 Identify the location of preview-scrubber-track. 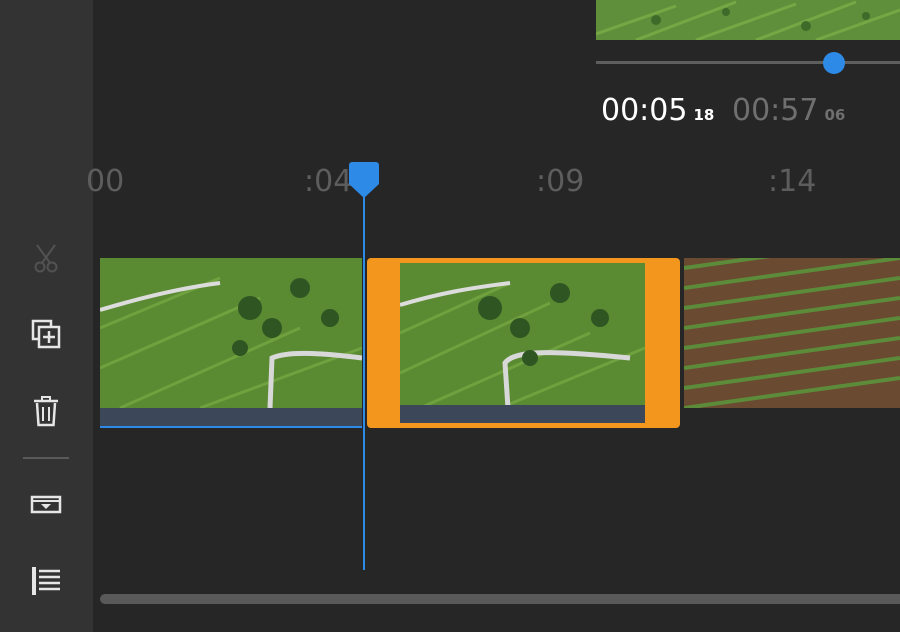
(748, 62).